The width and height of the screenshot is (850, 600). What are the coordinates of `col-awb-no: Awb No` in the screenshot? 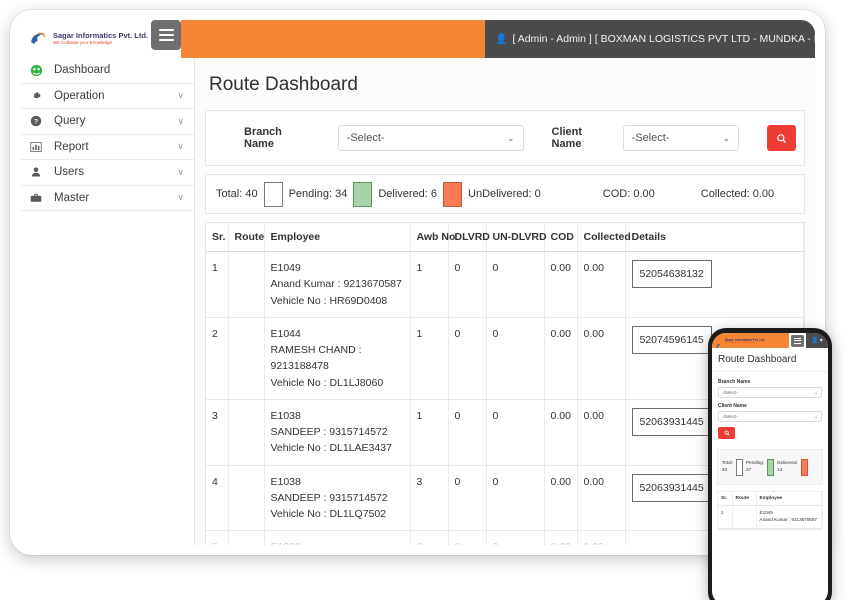 It's located at (432, 237).